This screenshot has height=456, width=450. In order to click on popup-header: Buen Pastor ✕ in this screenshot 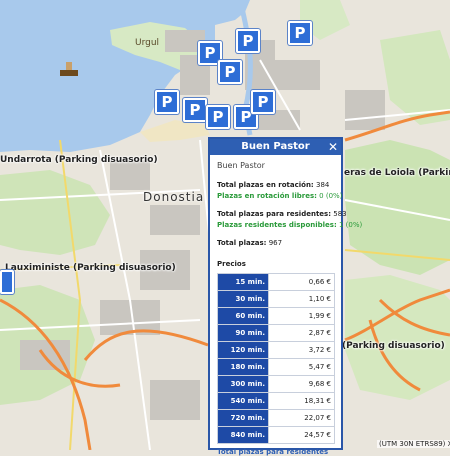, I will do `click(275, 147)`.